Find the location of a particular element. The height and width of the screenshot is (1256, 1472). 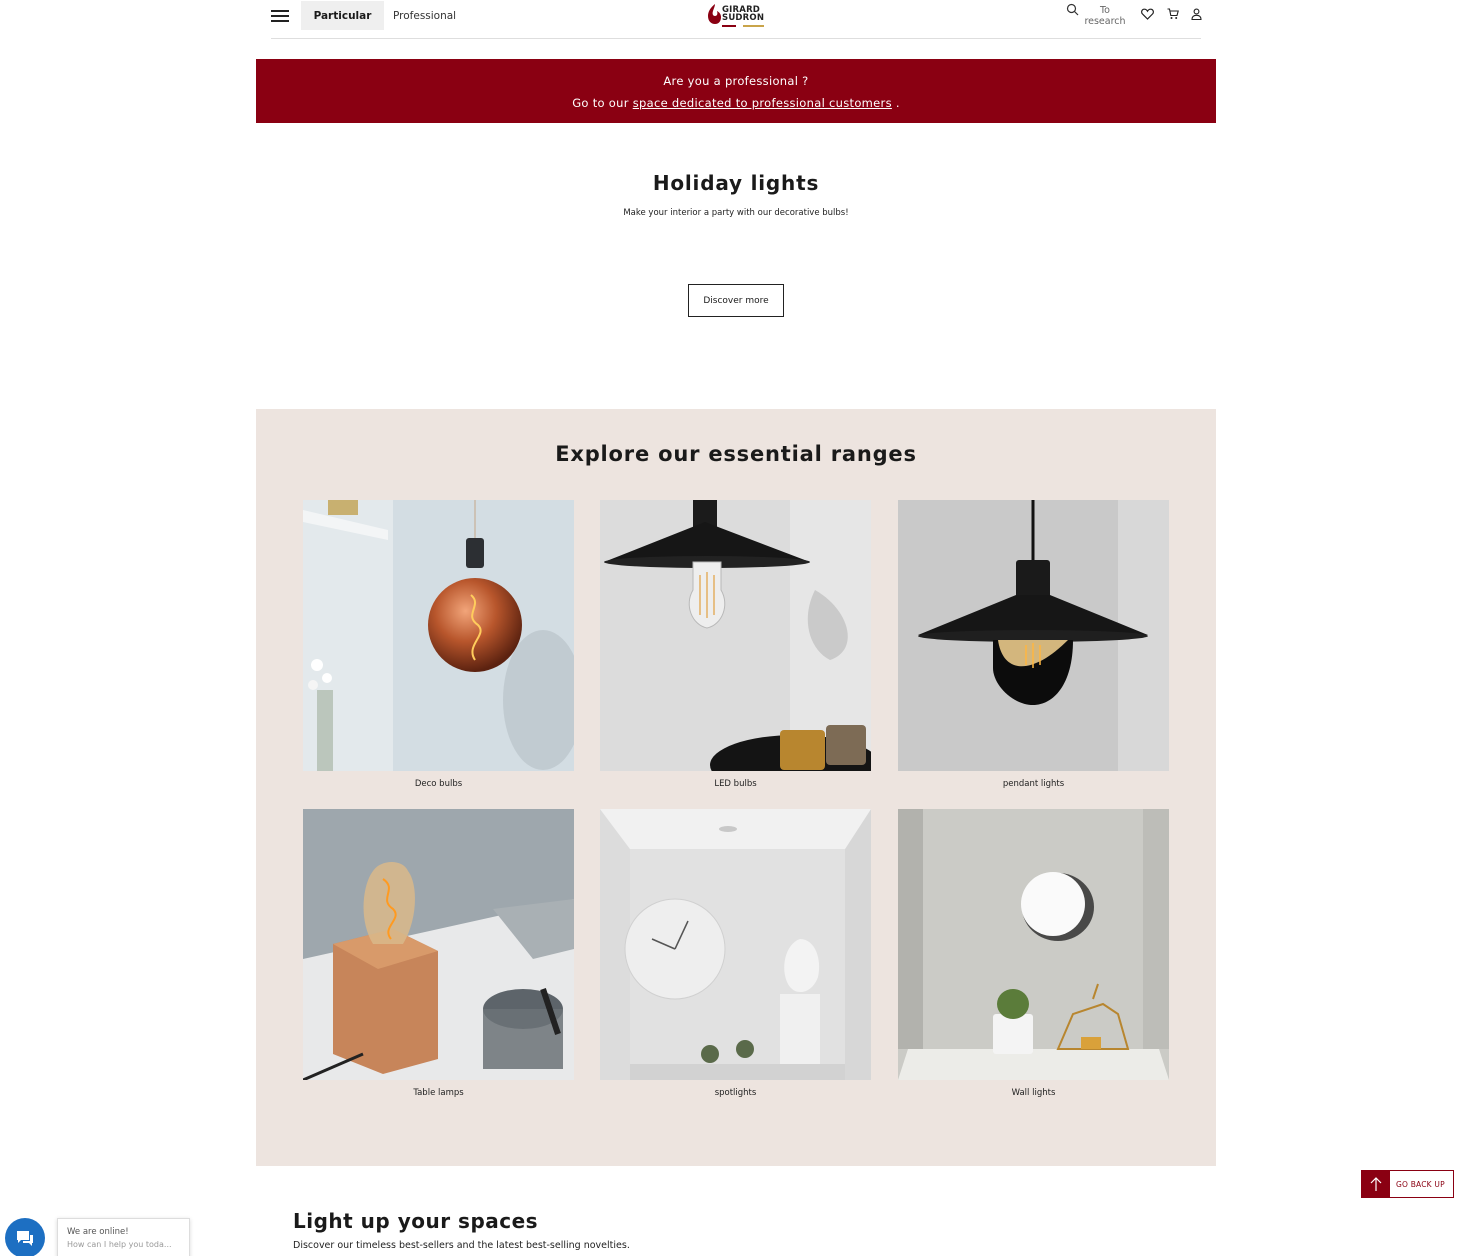

heart-icon is located at coordinates (1147, 14).